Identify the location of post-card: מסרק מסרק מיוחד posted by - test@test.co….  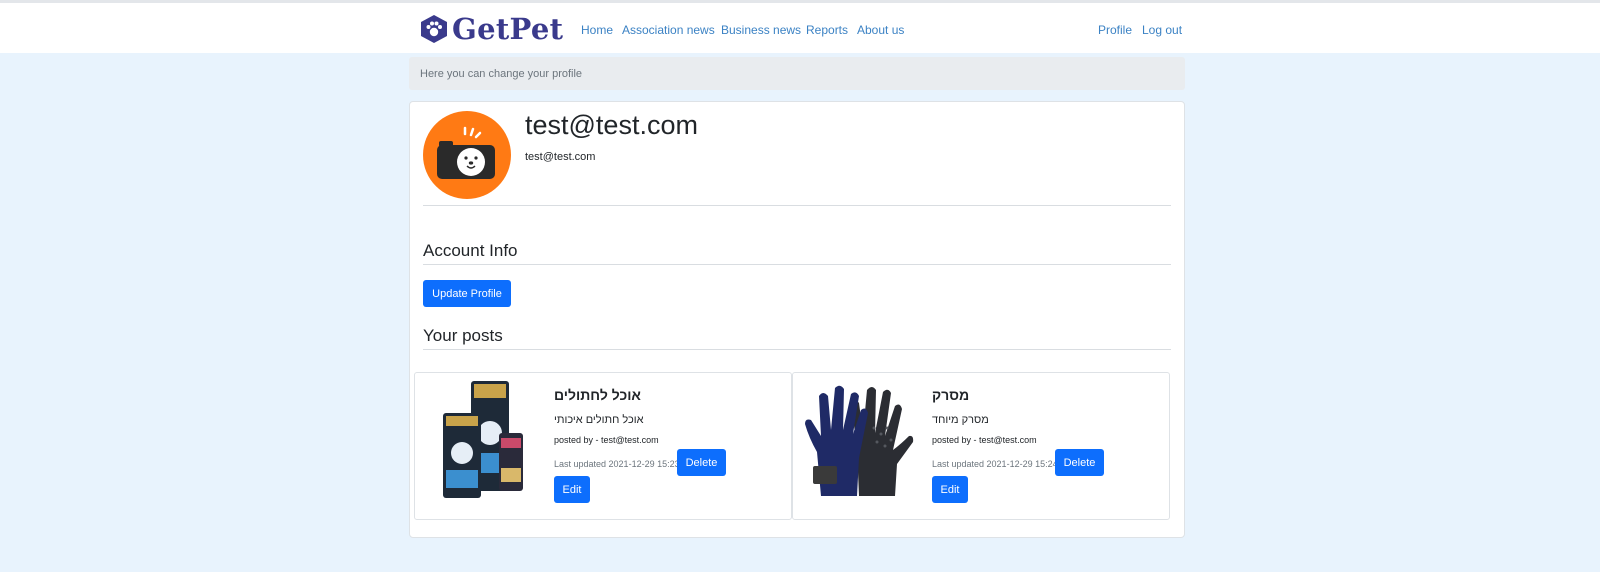
(981, 446).